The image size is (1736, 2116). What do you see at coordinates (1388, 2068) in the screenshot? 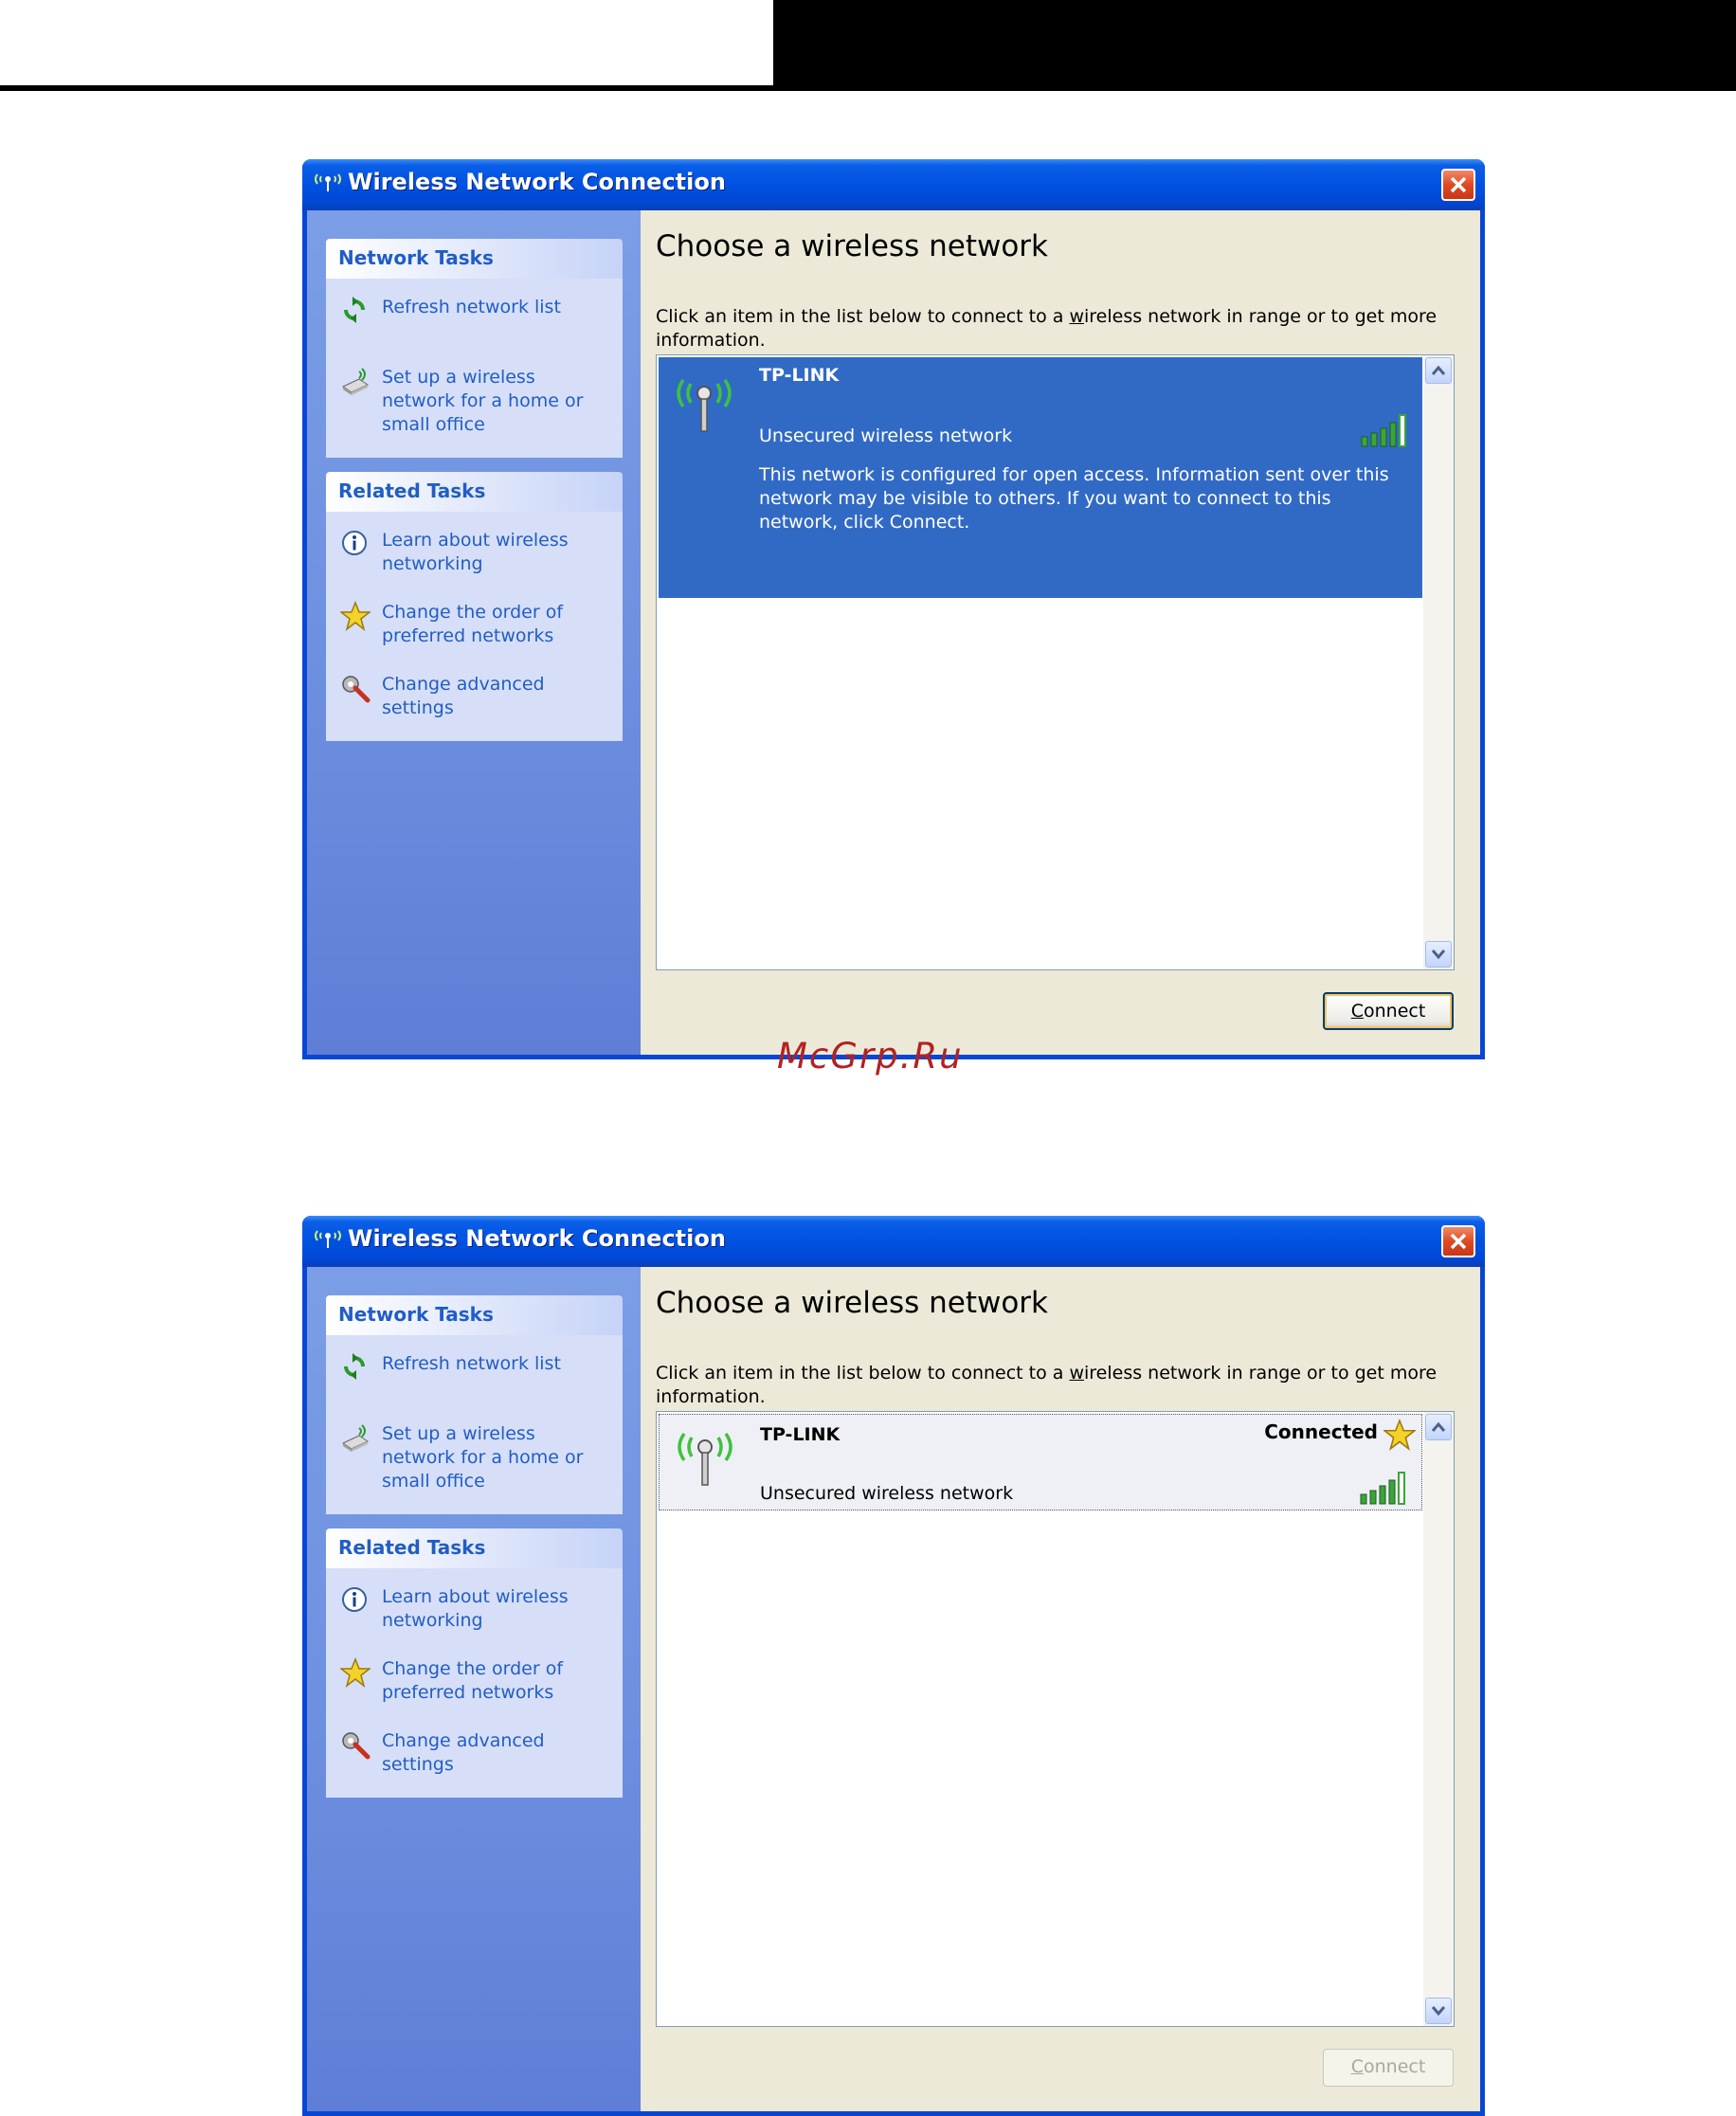
I see `connect-button-disabled: Connect` at bounding box center [1388, 2068].